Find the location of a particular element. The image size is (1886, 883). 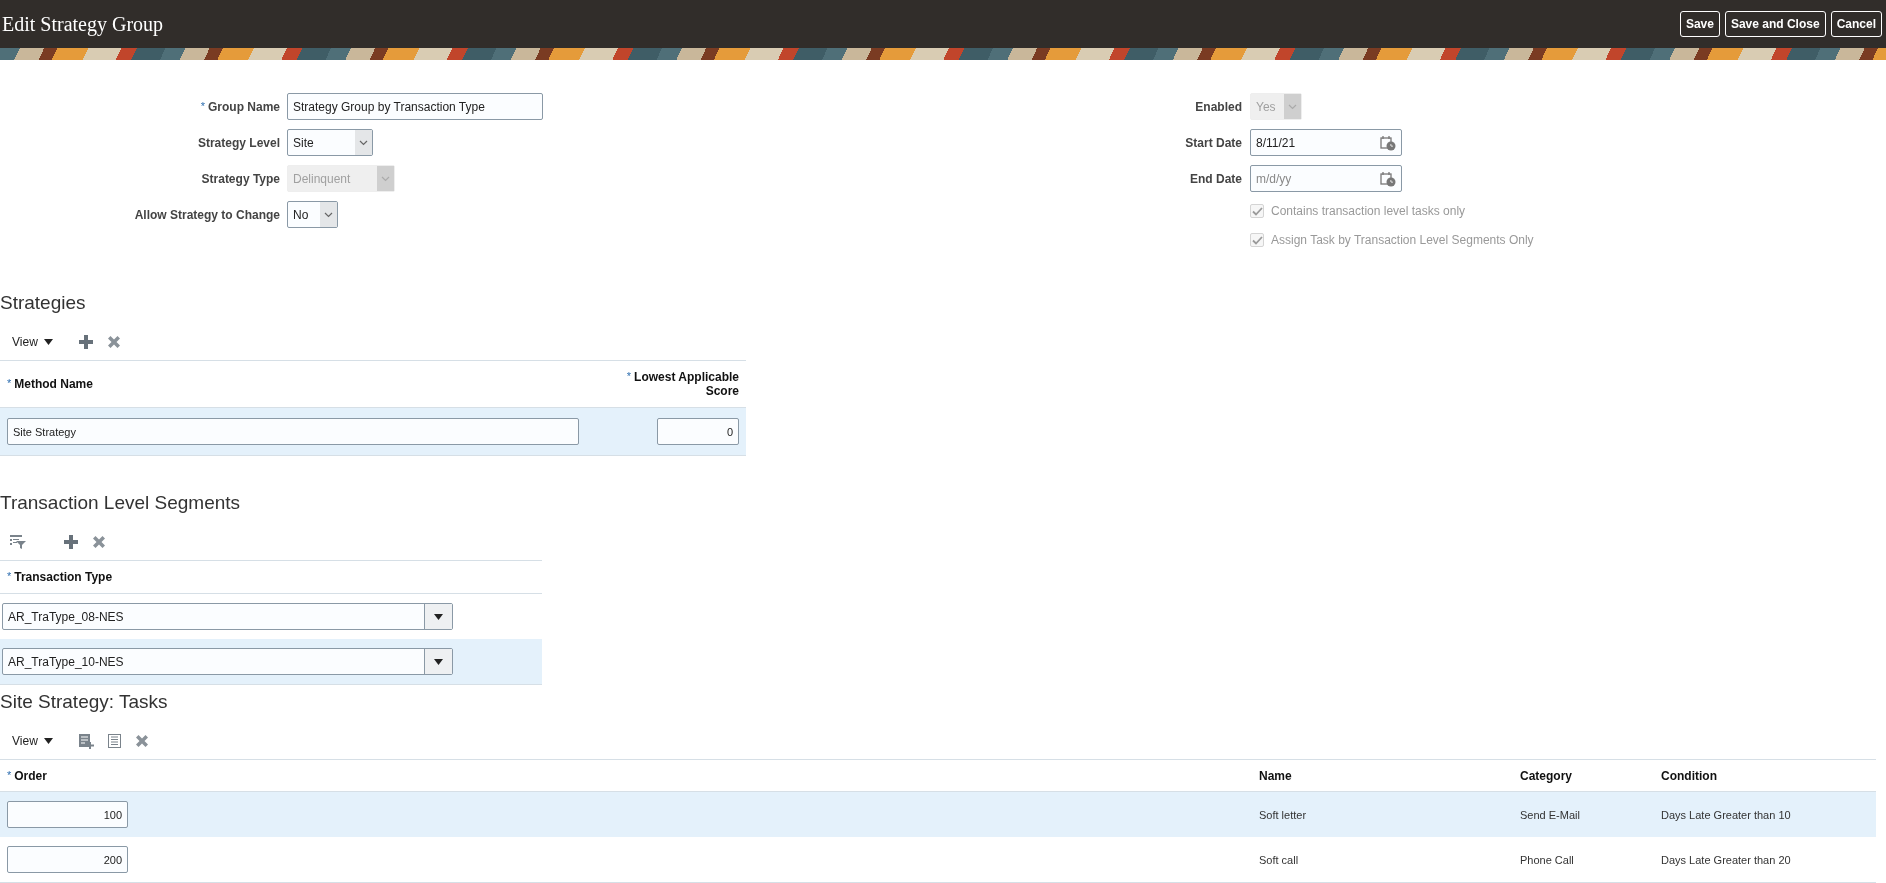

field-label: Strategy Type is located at coordinates (240, 178).